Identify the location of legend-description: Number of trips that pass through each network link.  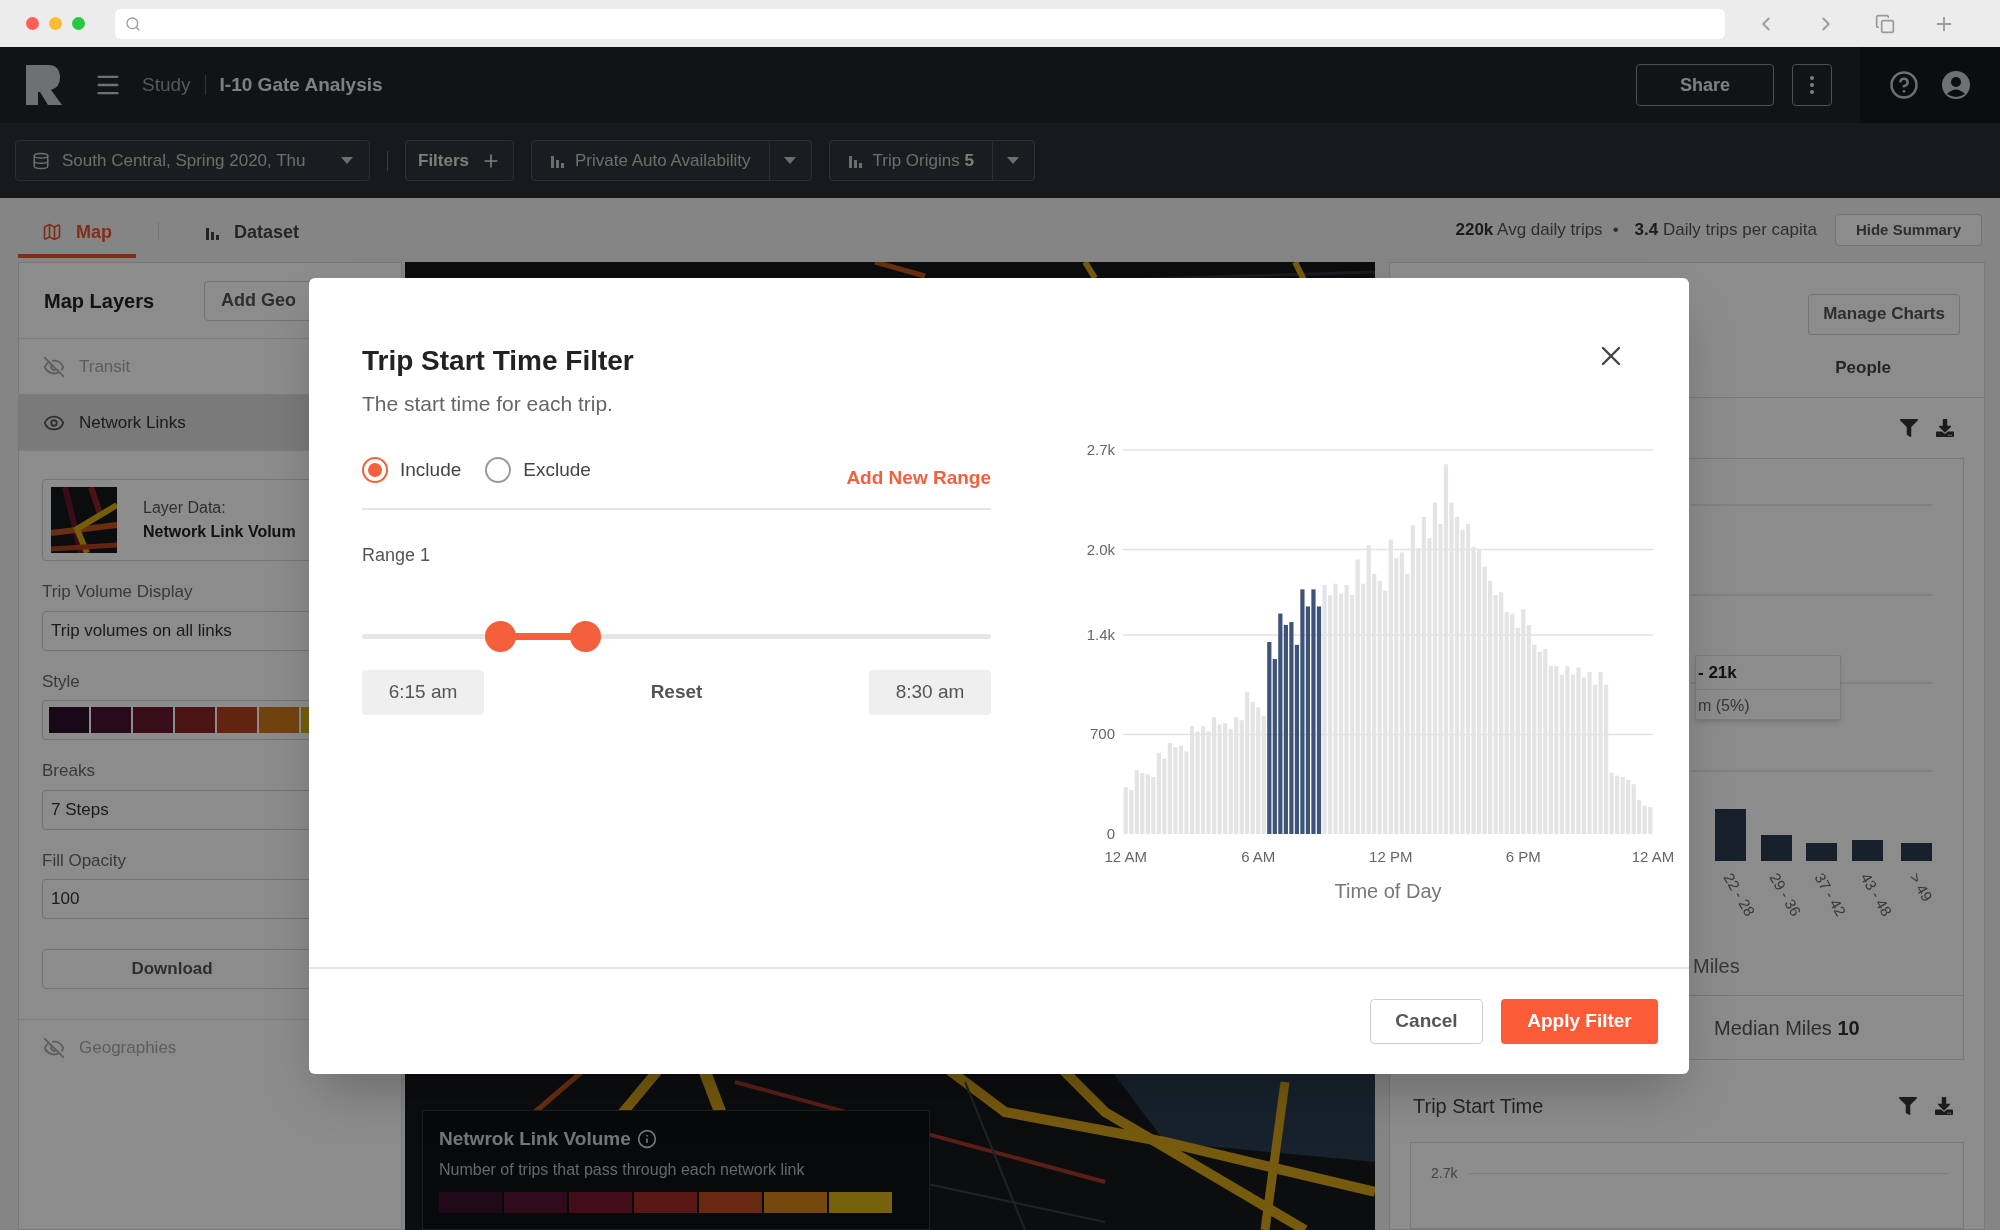
(622, 1169).